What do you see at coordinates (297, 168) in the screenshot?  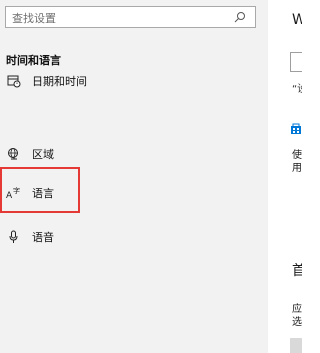 I see `description-text: 用` at bounding box center [297, 168].